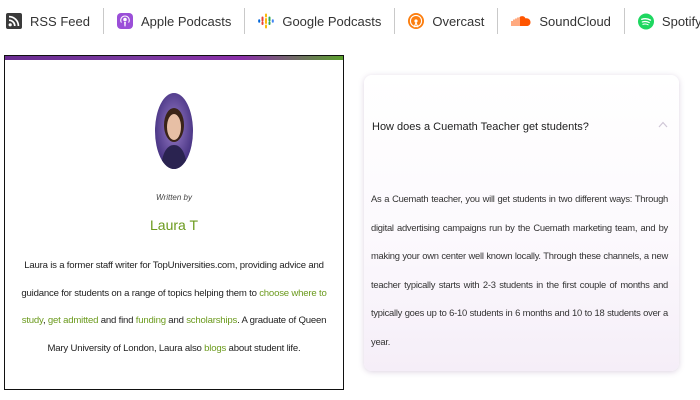 Image resolution: width=700 pixels, height=400 pixels. Describe the element at coordinates (263, 348) in the screenshot. I see `bio-text: about student life.` at that location.